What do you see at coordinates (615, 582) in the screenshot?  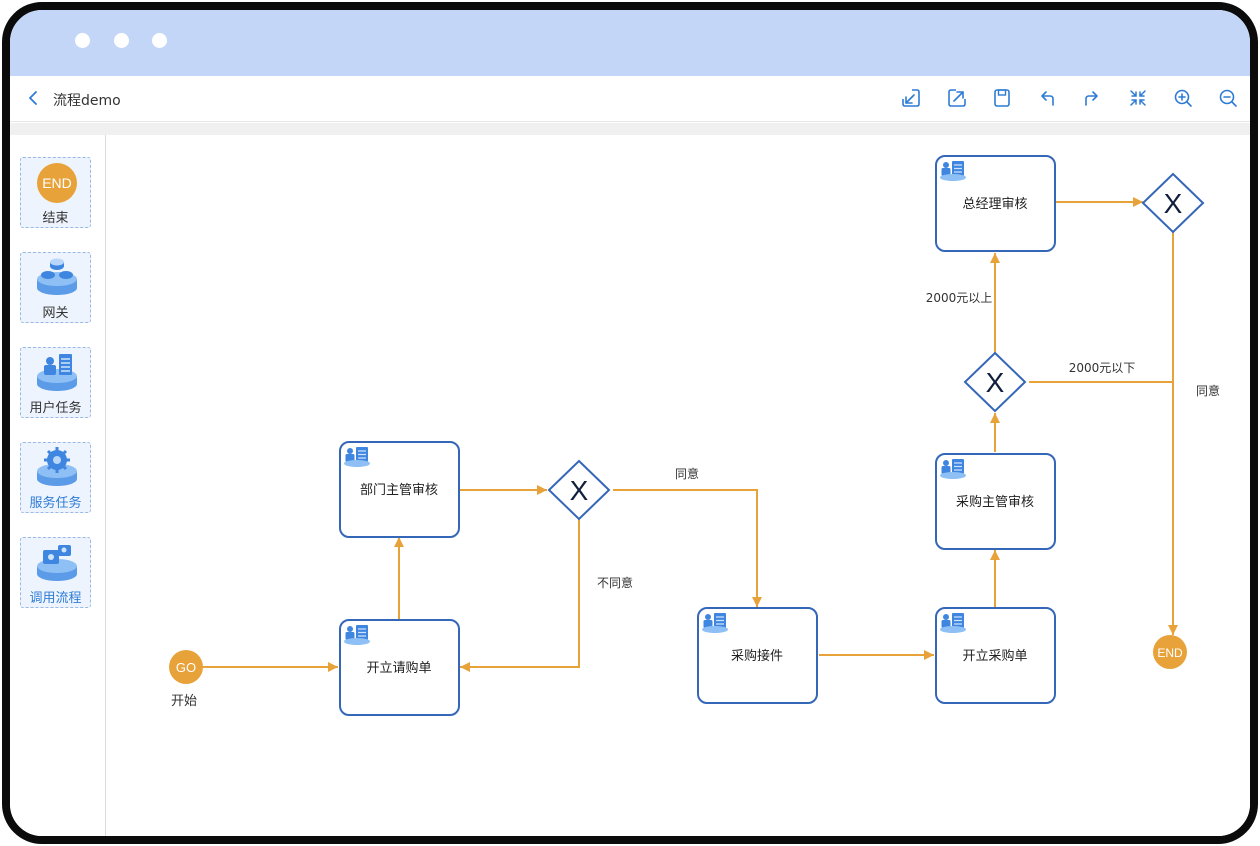 I see `edge-label: 不同意` at bounding box center [615, 582].